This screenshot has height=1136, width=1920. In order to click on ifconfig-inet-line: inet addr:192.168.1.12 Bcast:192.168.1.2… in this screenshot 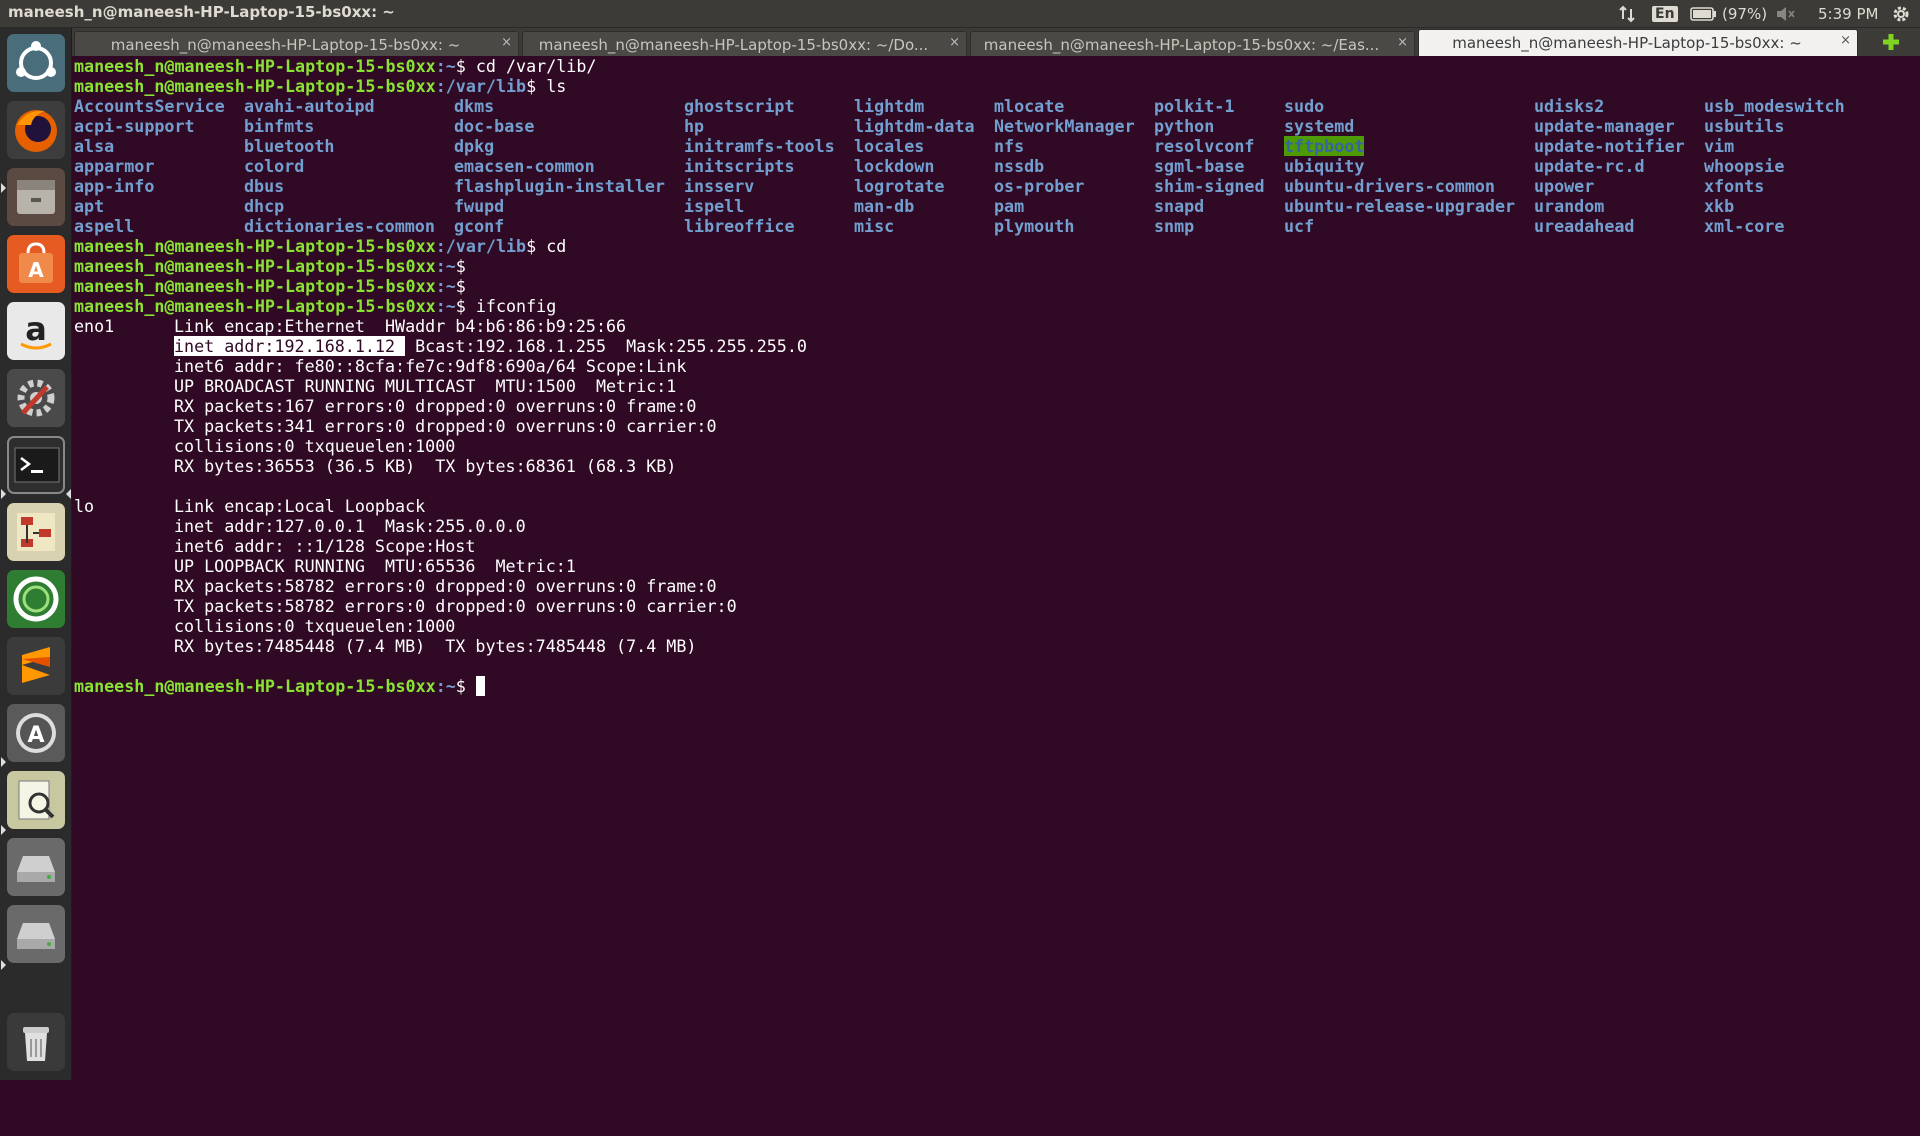, I will do `click(490, 346)`.